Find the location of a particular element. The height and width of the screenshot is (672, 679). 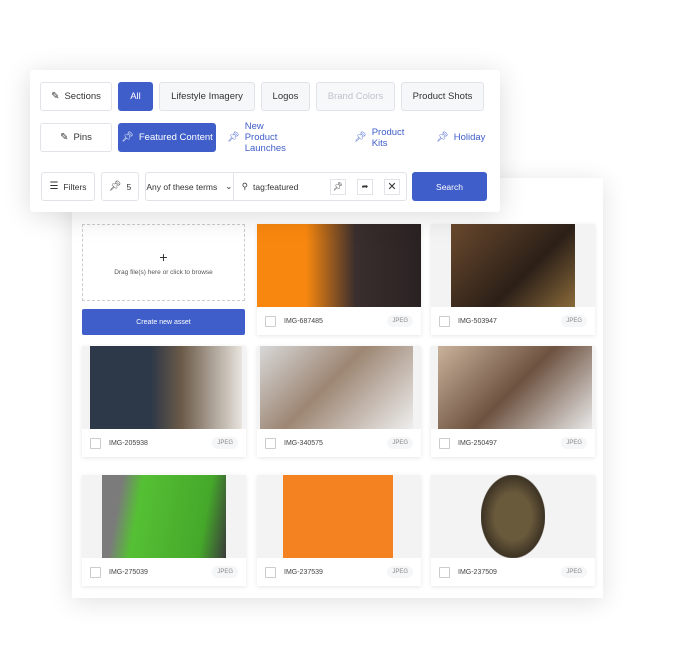

tab-brand-colors: Brand Colors is located at coordinates (355, 96).